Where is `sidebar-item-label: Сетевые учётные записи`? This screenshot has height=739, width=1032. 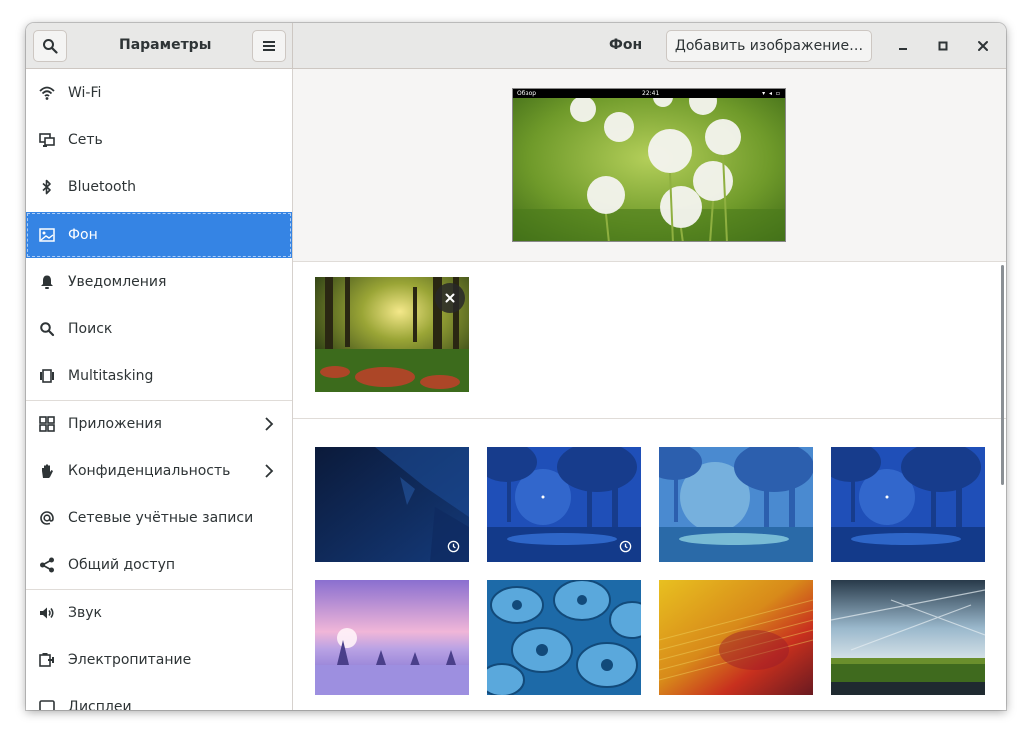
sidebar-item-label: Сетевые учётные записи is located at coordinates (161, 518).